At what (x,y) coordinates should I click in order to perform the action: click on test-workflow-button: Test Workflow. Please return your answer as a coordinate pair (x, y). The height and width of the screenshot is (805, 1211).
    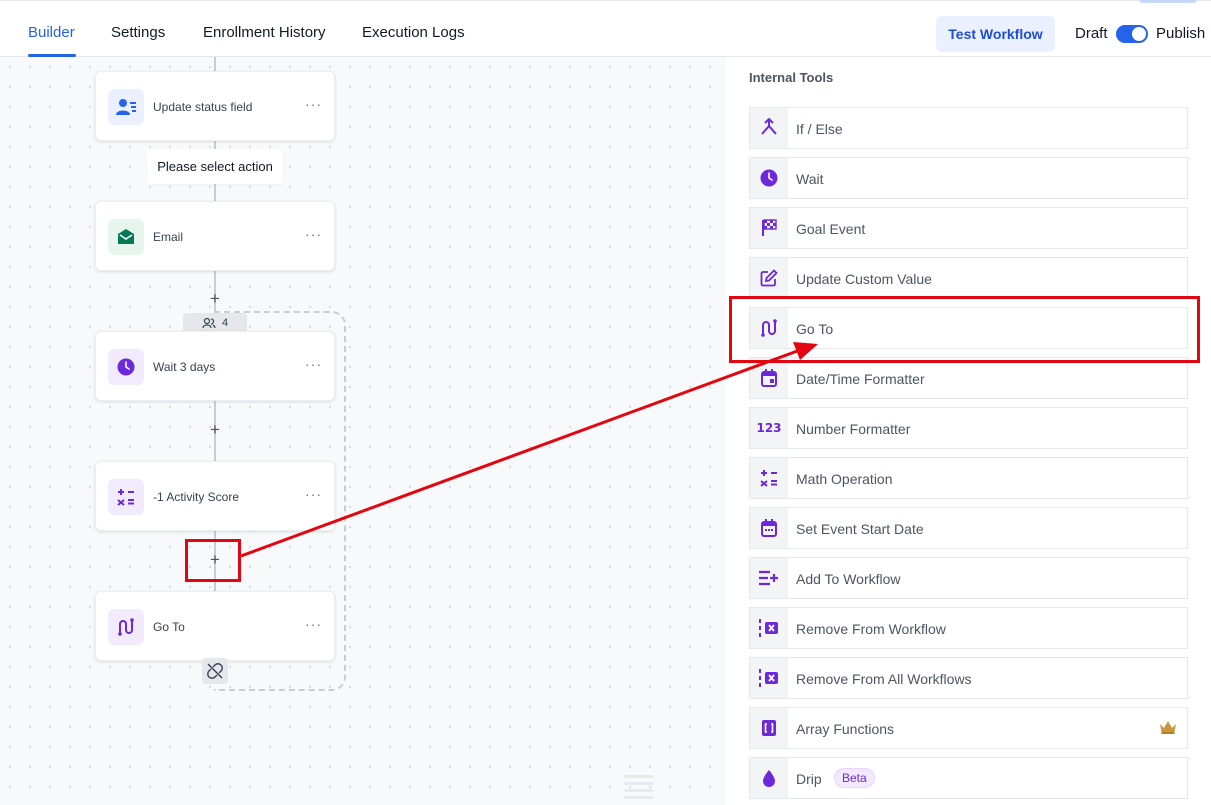
    Looking at the image, I should click on (995, 34).